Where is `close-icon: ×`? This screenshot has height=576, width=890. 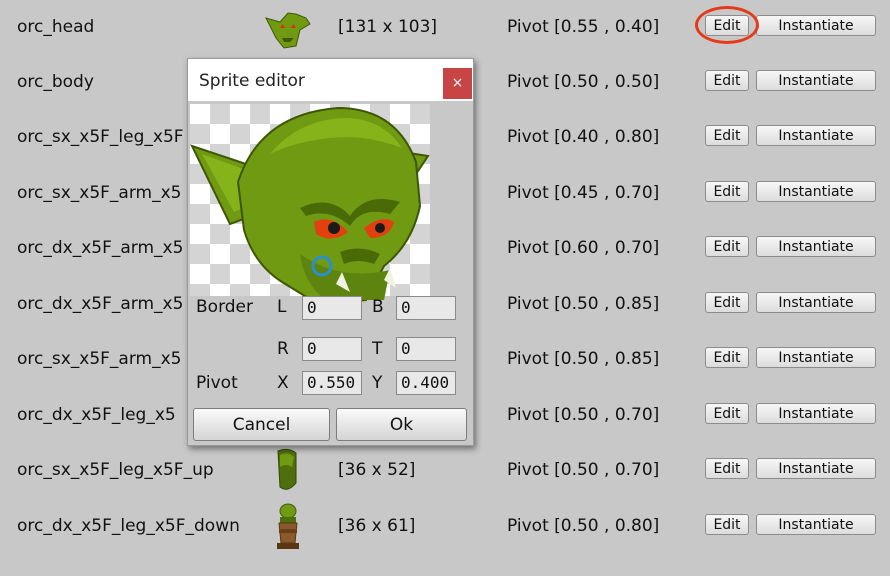 close-icon: × is located at coordinates (457, 83).